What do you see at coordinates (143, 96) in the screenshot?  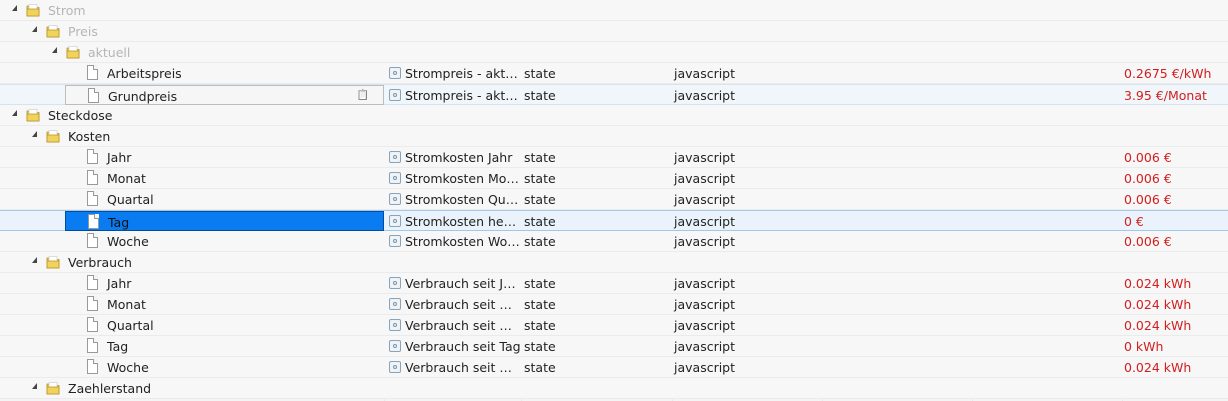 I see `tree-node-label: Grundpreis` at bounding box center [143, 96].